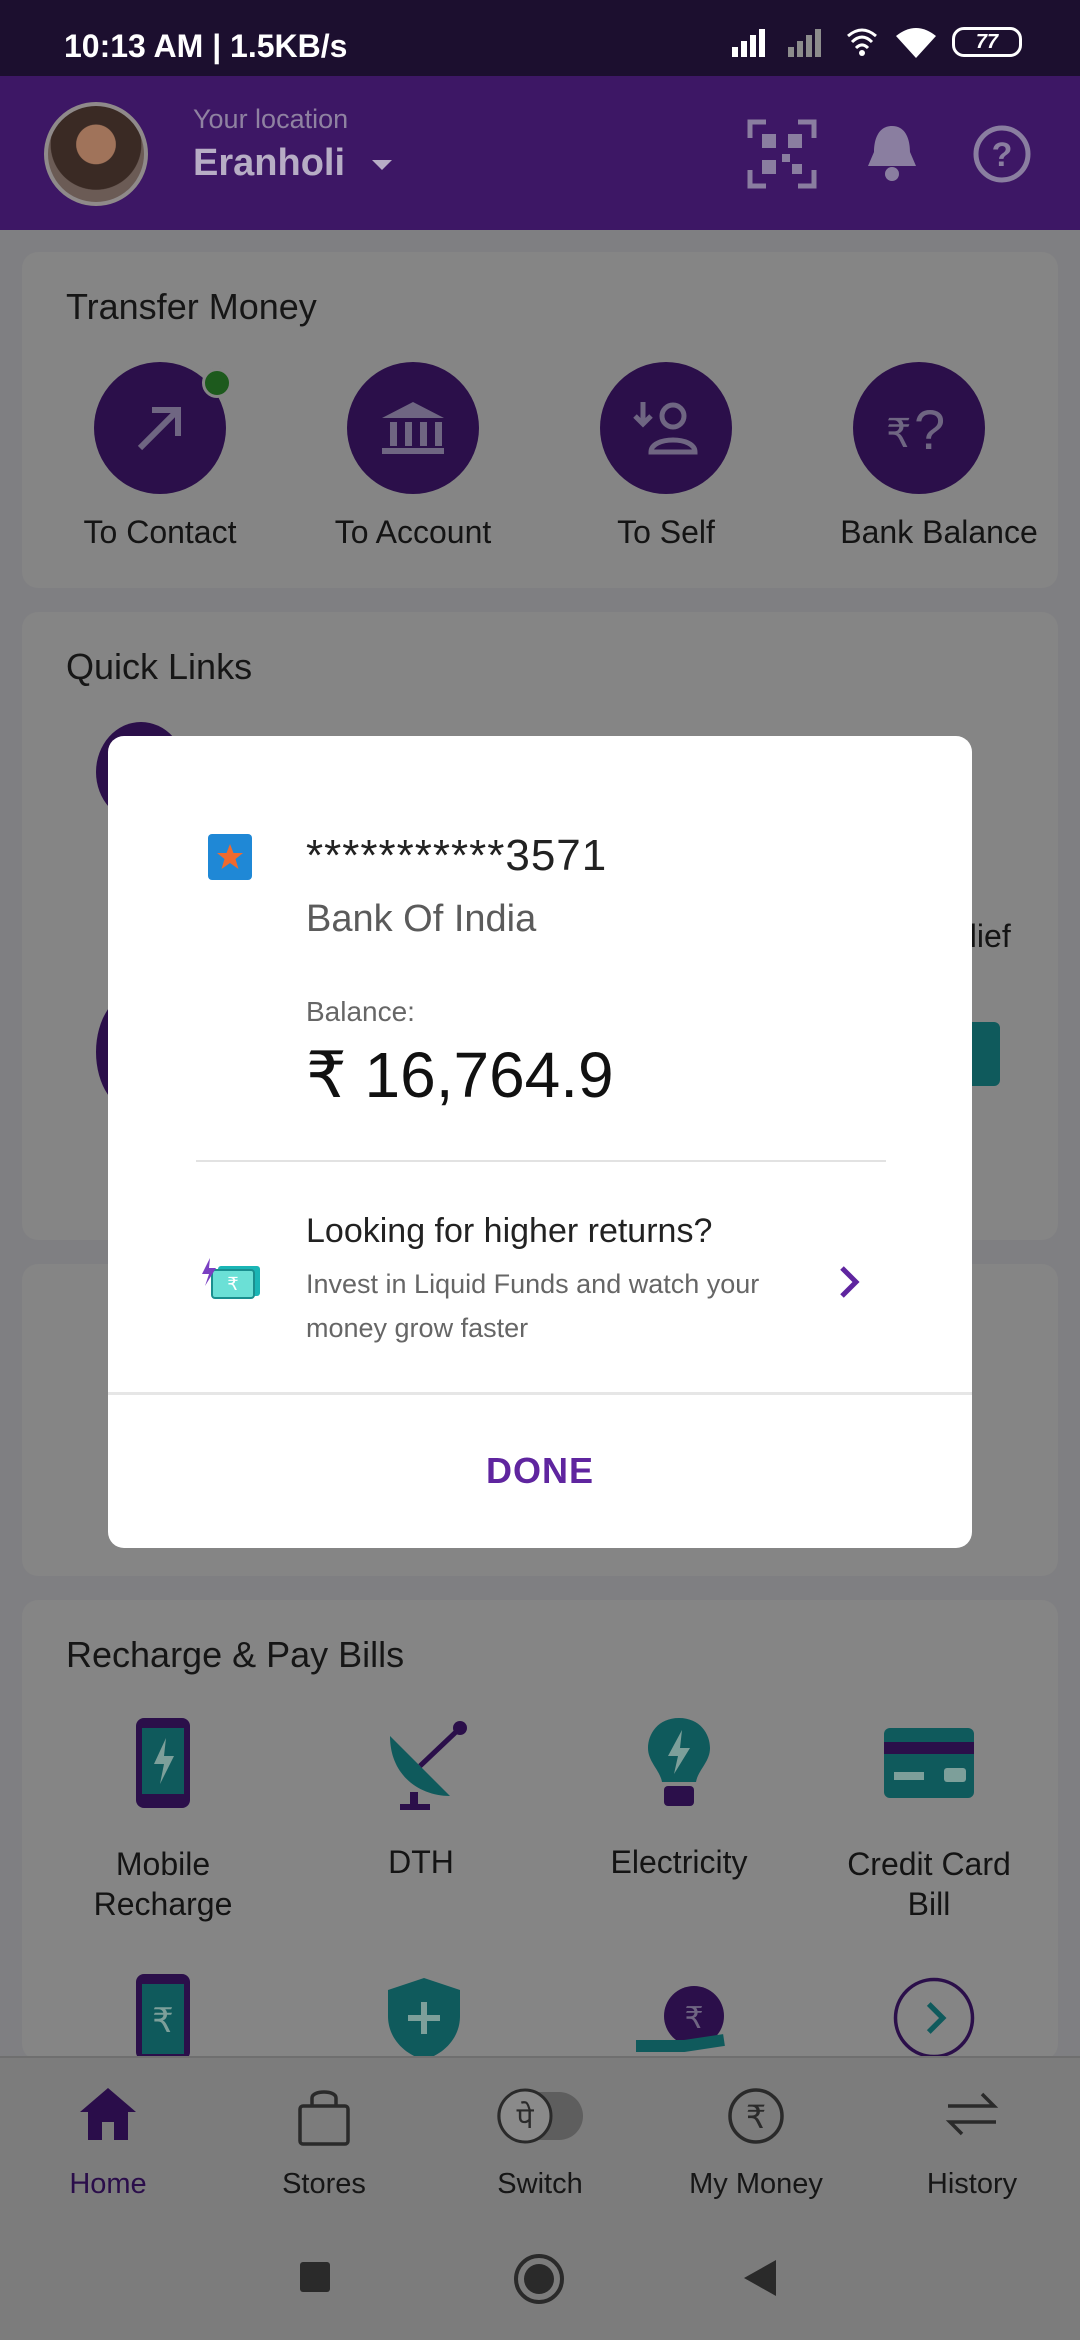  Describe the element at coordinates (430, 1763) in the screenshot. I see `satellite-dish-icon` at that location.